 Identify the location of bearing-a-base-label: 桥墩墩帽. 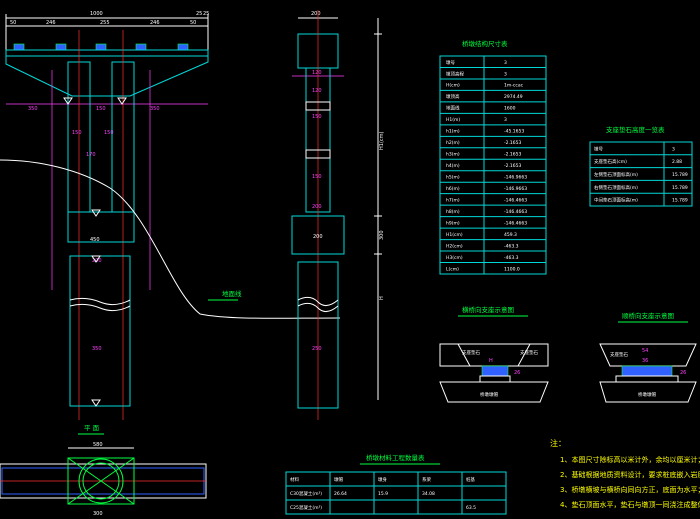
(489, 394).